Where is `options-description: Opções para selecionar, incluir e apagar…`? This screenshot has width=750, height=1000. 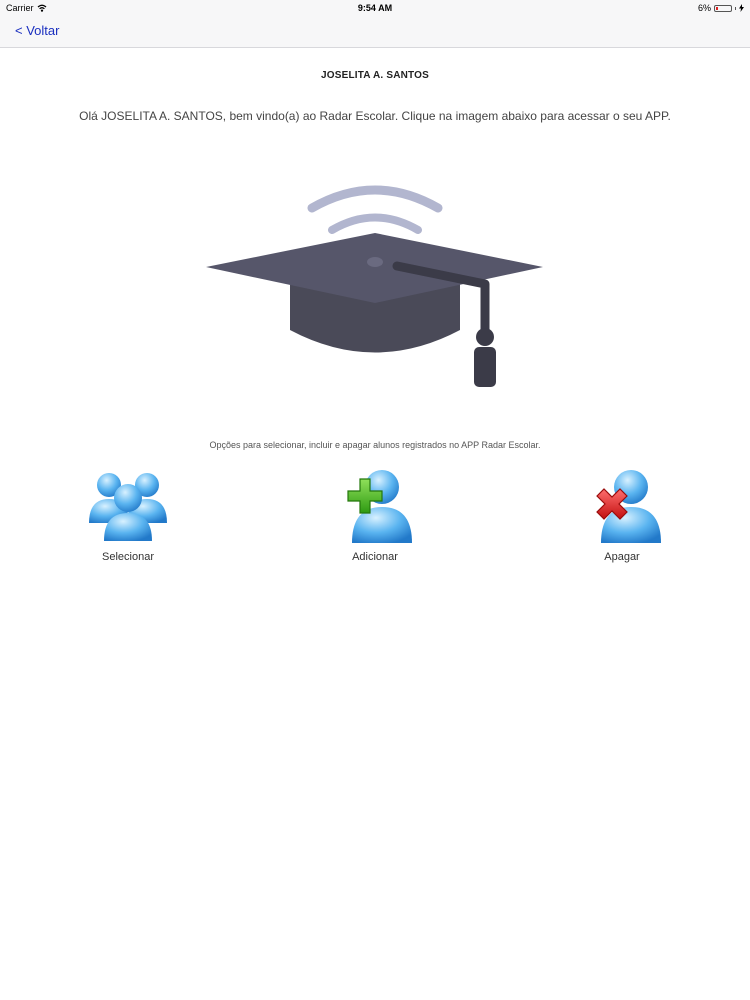 options-description: Opções para selecionar, incluir e apagar… is located at coordinates (375, 445).